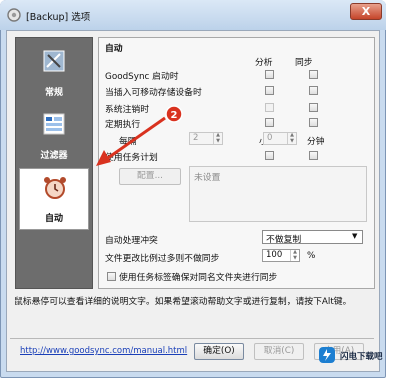 The height and width of the screenshot is (385, 396). What do you see at coordinates (183, 302) in the screenshot?
I see `help-text: 鼠标悬停可以查看详细的说明文字。如果希望滚动帮助文字或进行复制，请按下Alt键。` at bounding box center [183, 302].